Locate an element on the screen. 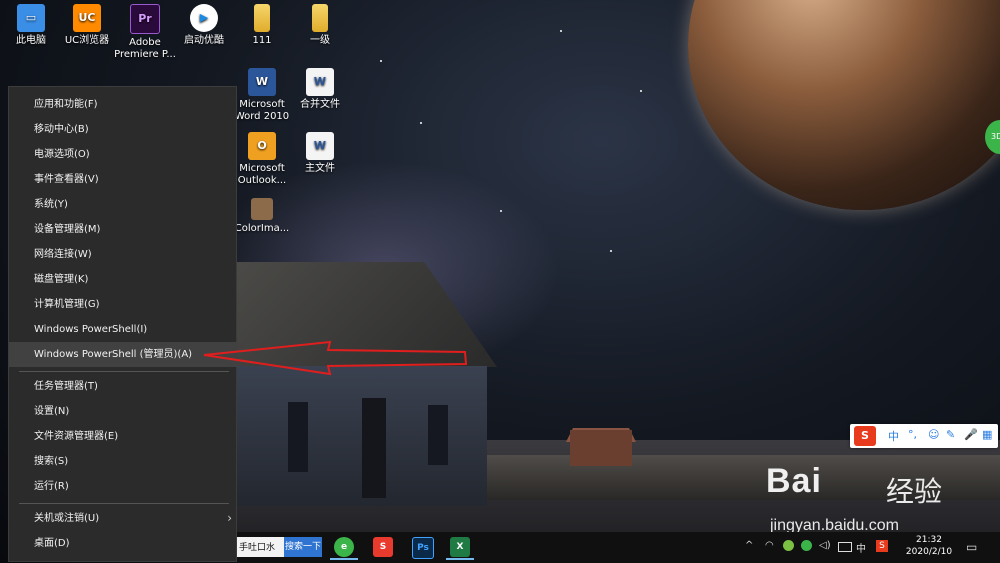  desktop-icon-label: 启动优酷 is located at coordinates (204, 40).